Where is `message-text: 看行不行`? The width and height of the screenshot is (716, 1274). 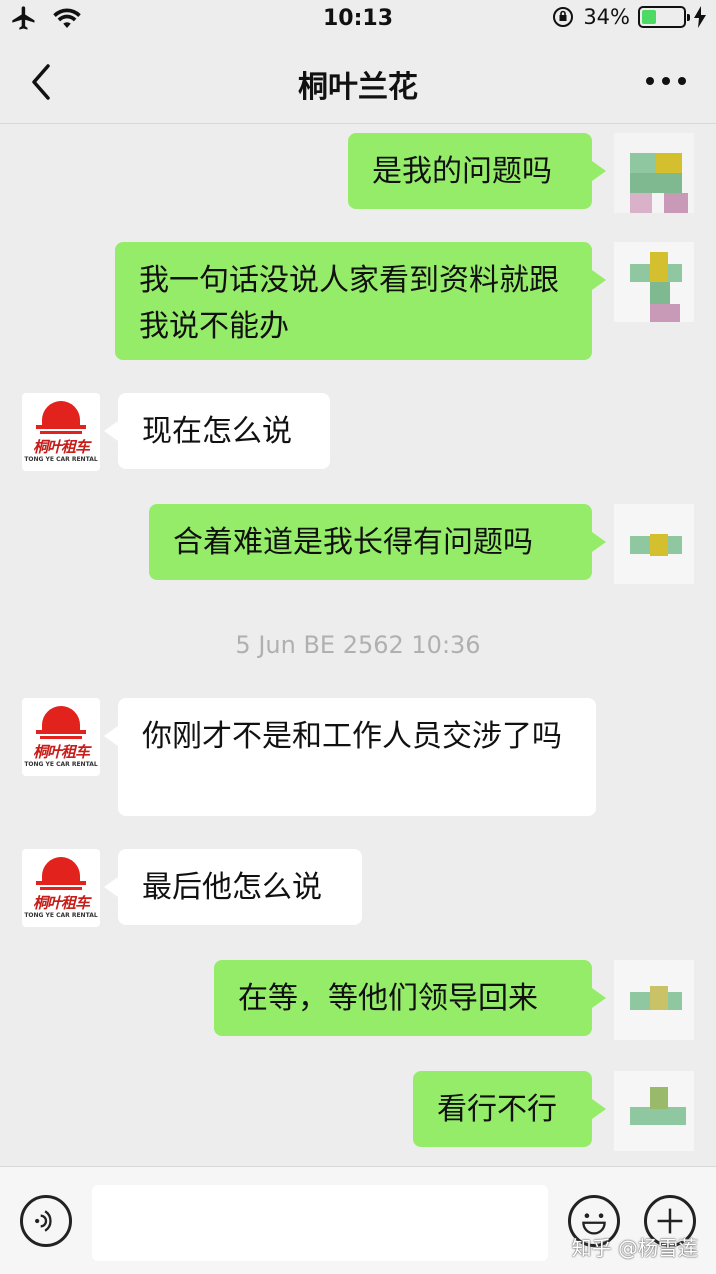 message-text: 看行不行 is located at coordinates (497, 1109).